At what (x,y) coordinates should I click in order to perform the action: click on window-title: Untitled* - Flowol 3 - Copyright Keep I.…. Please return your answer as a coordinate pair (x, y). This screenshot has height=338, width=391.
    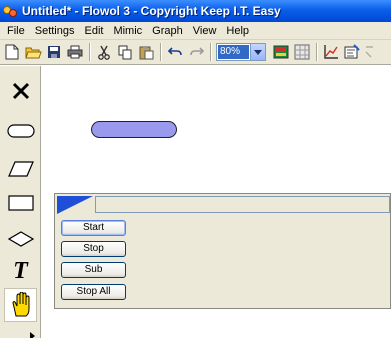
    Looking at the image, I should click on (151, 11).